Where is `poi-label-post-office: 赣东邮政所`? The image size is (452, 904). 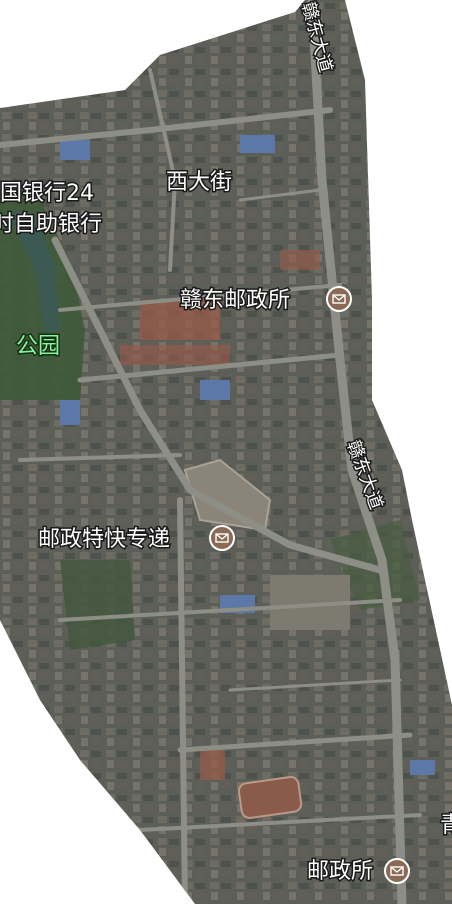
poi-label-post-office: 赣东邮政所 is located at coordinates (235, 301).